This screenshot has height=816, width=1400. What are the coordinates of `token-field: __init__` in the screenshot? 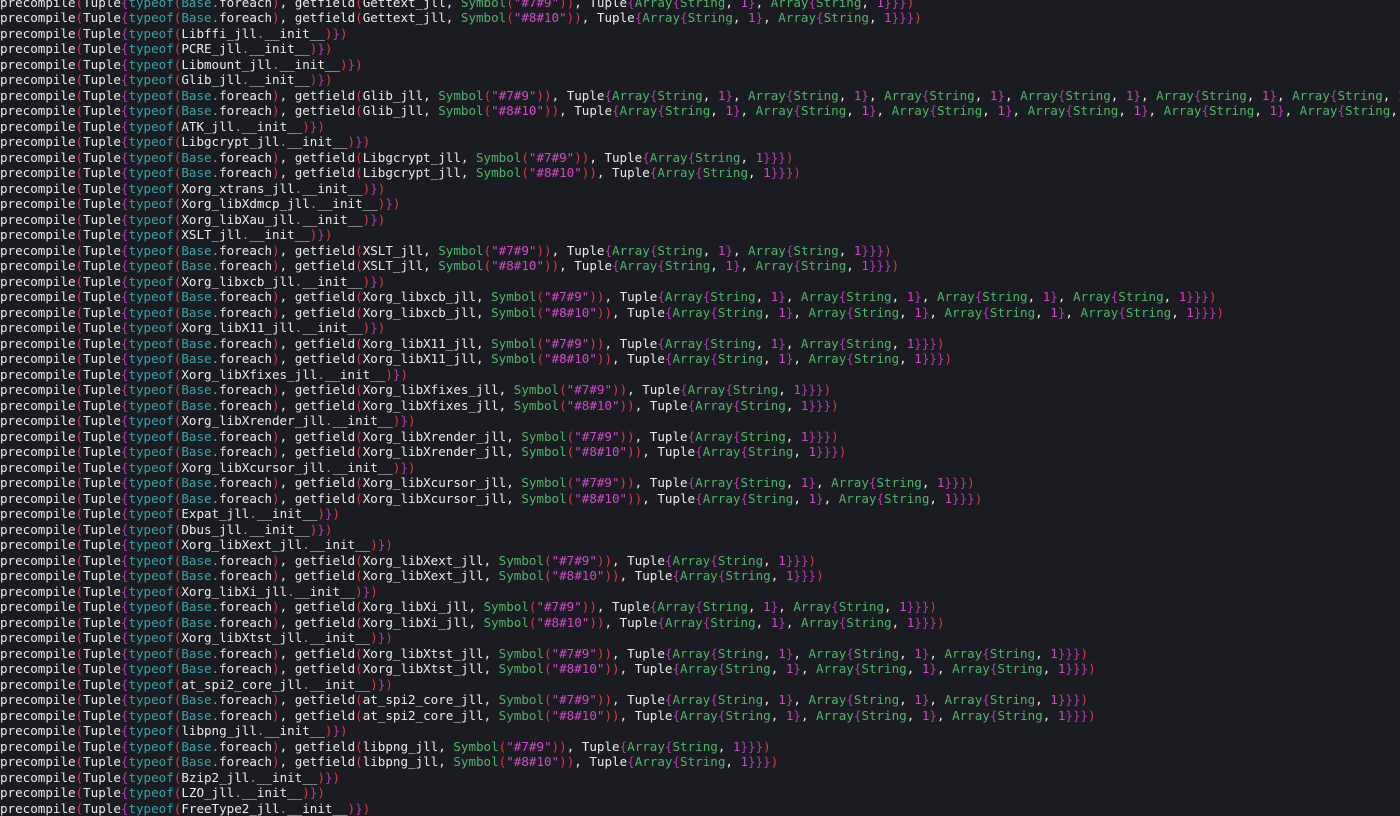 It's located at (317, 808).